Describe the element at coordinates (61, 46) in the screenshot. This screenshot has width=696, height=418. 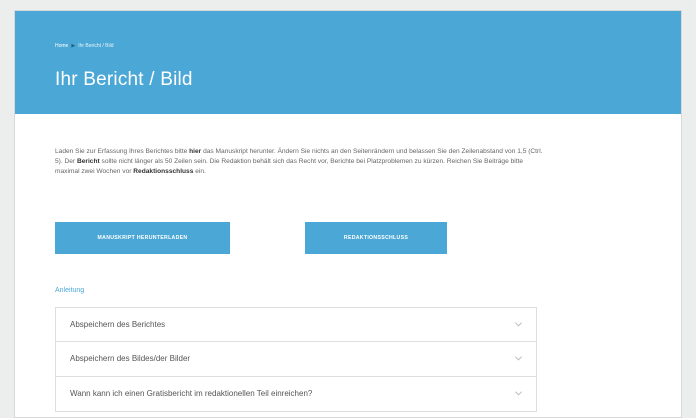
I see `breadcrumb-home-link: Home` at that location.